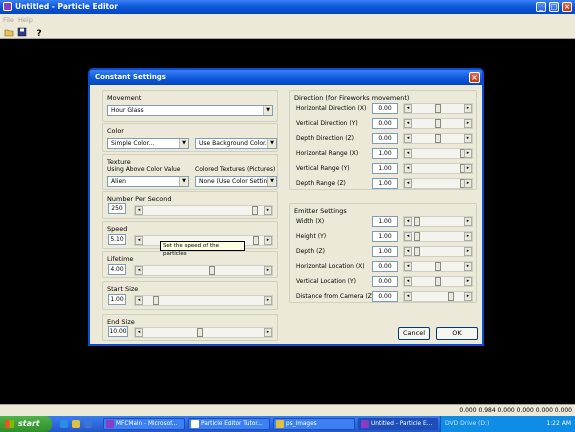 This screenshot has height=432, width=575. I want to click on minimize-button: _, so click(541, 7).